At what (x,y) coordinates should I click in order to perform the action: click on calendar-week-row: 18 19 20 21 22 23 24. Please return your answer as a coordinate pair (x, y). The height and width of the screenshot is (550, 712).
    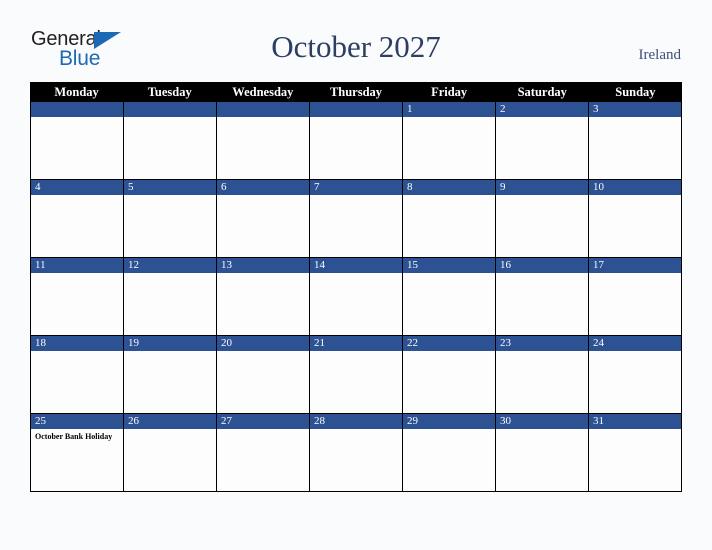
    Looking at the image, I should click on (356, 375).